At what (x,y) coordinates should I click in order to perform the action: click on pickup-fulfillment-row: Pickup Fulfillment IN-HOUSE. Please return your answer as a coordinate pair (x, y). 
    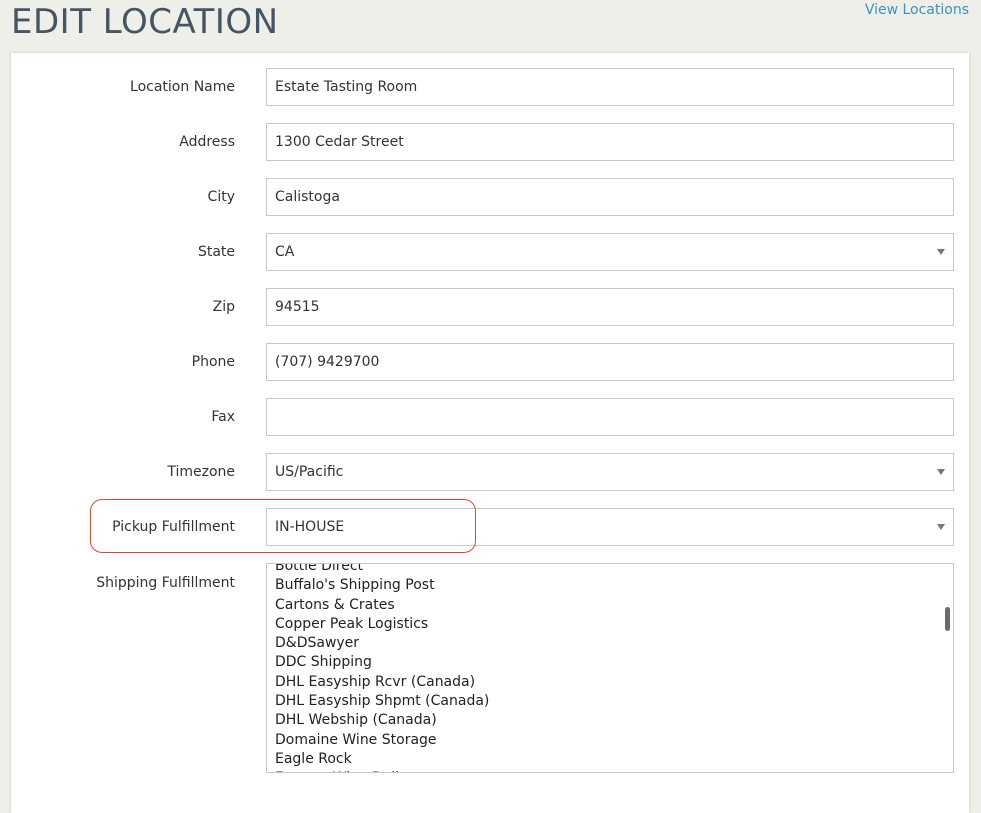
    Looking at the image, I should click on (490, 527).